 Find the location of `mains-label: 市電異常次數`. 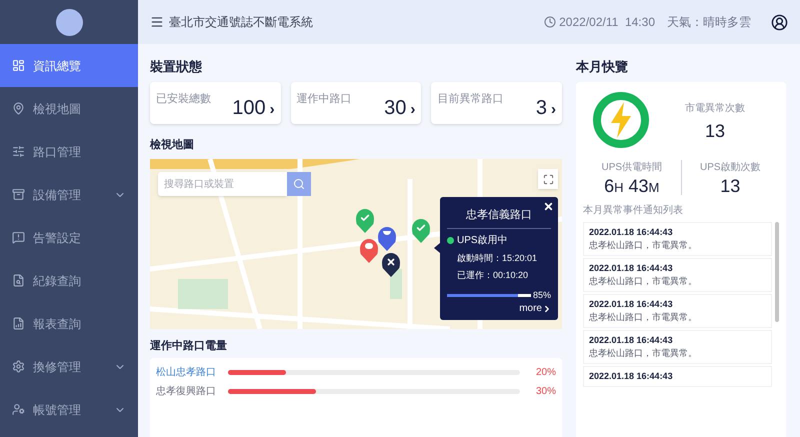

mains-label: 市電異常次數 is located at coordinates (715, 109).